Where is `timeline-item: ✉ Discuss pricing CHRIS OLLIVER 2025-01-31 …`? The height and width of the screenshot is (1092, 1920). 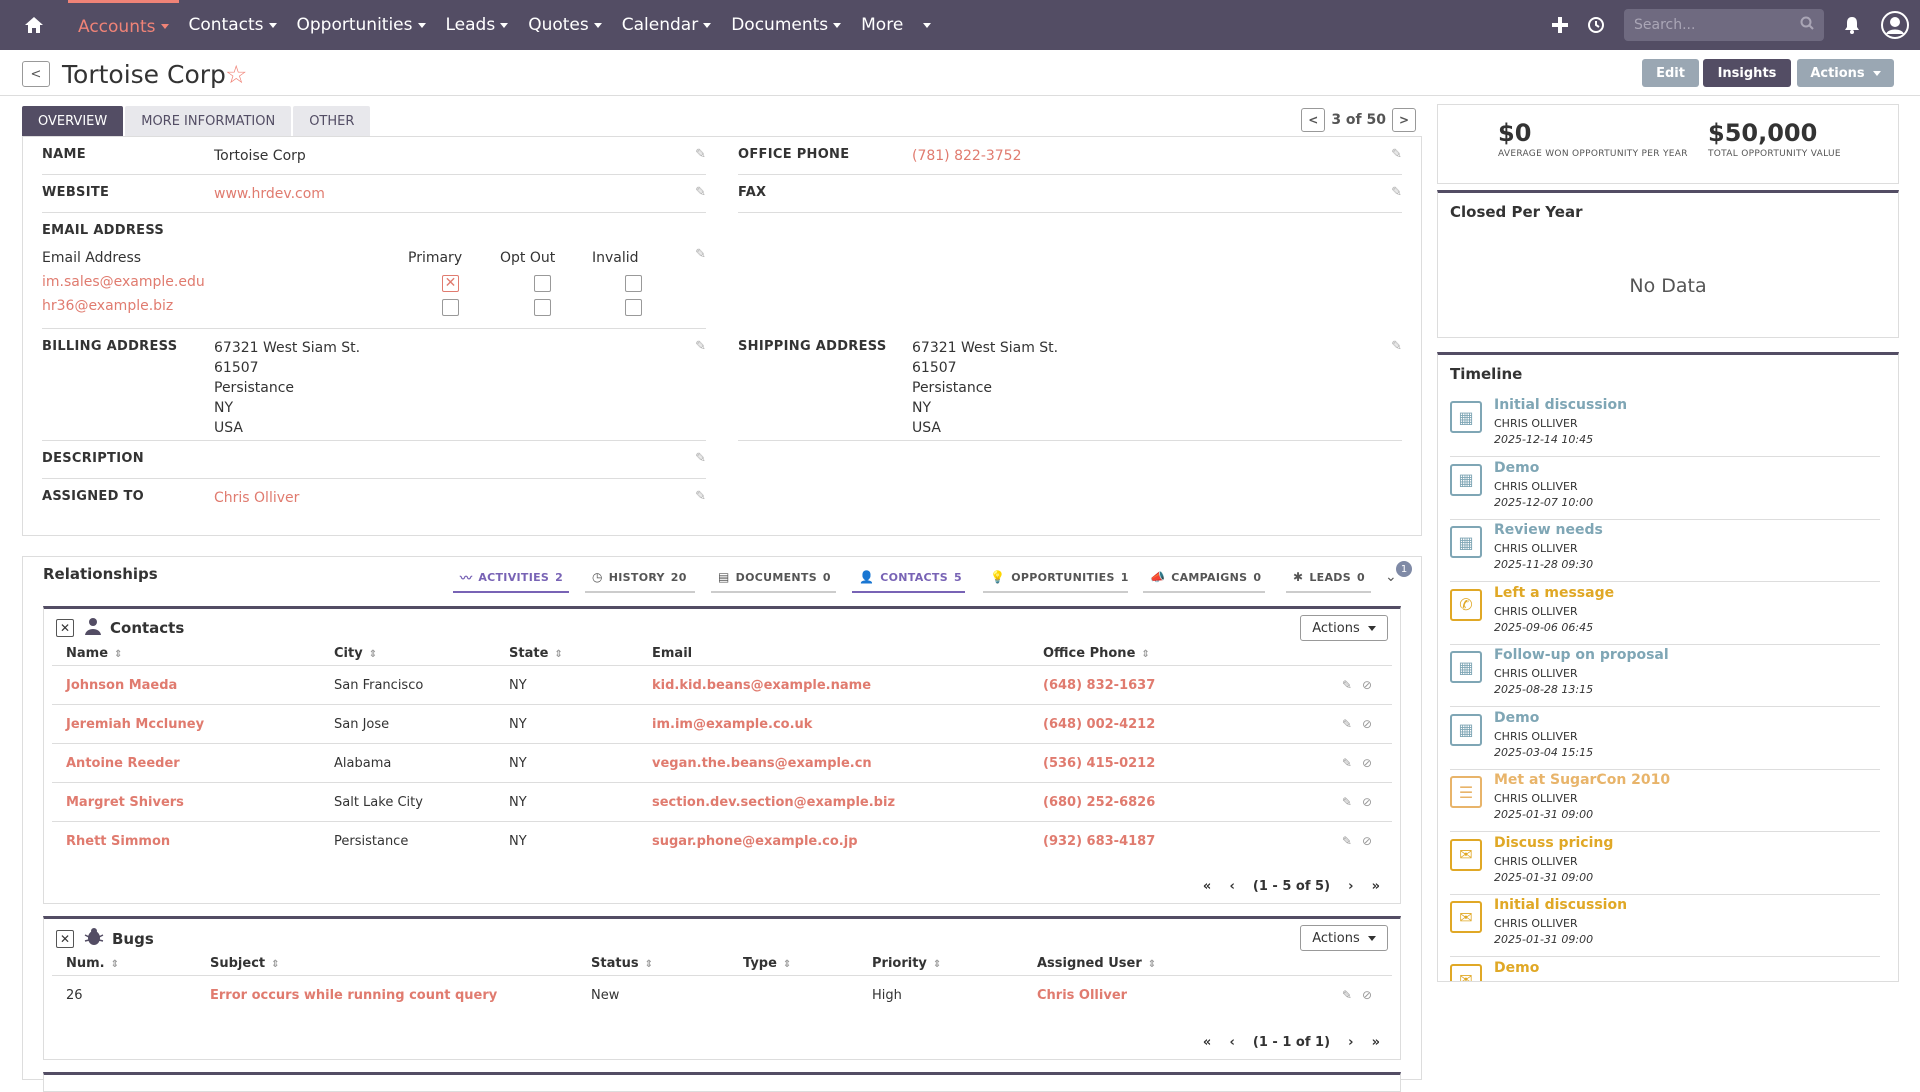 timeline-item: ✉ Discuss pricing CHRIS OLLIVER 2025-01-31 … is located at coordinates (1665, 864).